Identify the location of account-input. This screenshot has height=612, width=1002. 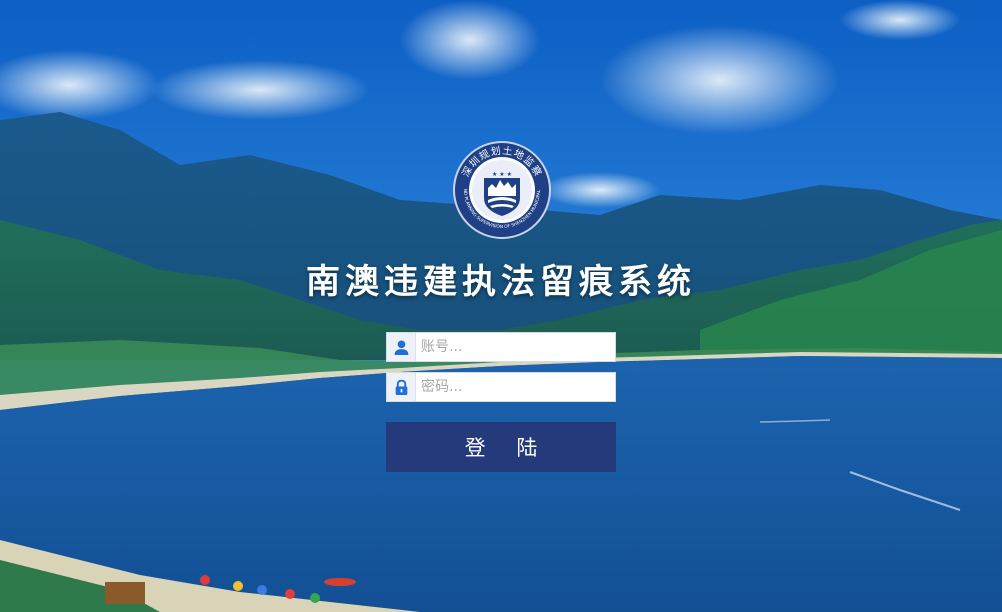
(516, 347).